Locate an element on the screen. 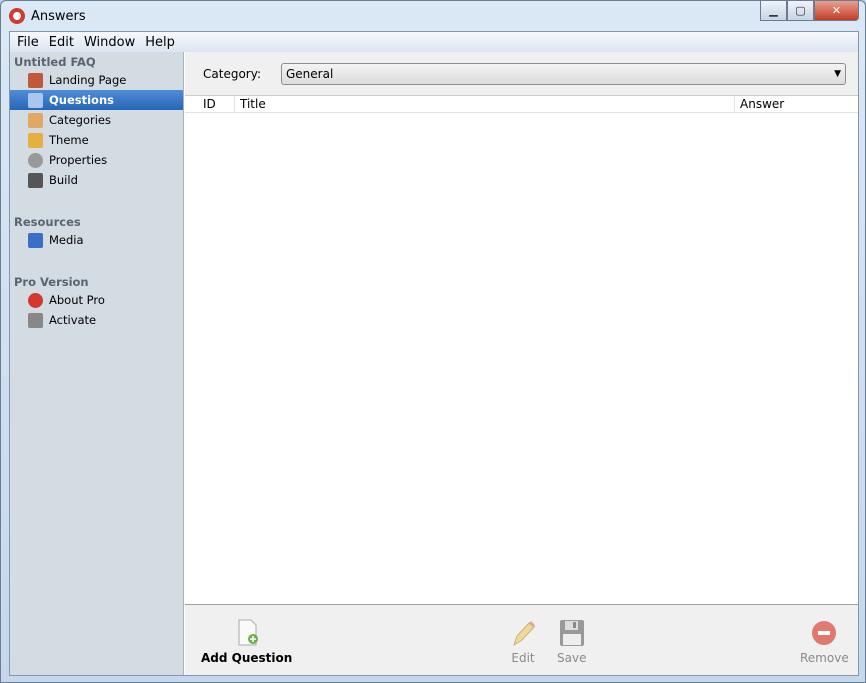  category-select: General ▼ is located at coordinates (563, 73).